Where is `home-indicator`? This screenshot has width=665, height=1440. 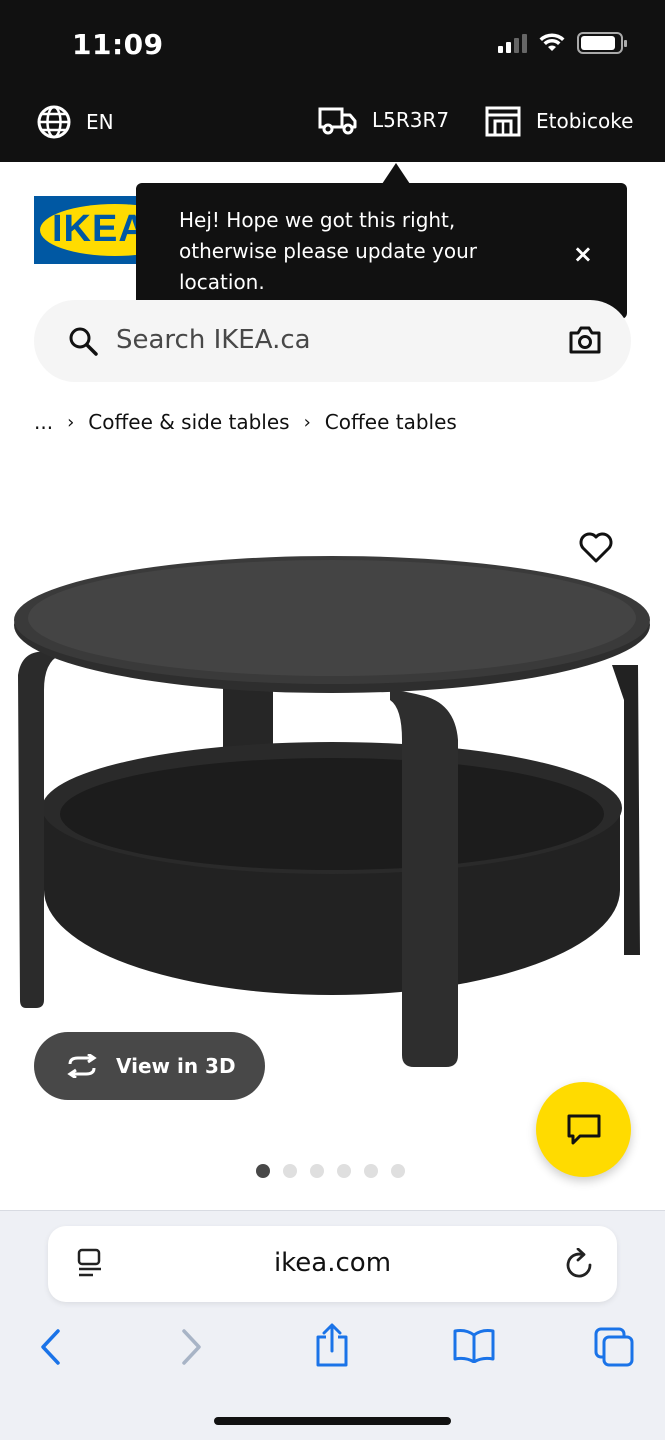 home-indicator is located at coordinates (332, 1421).